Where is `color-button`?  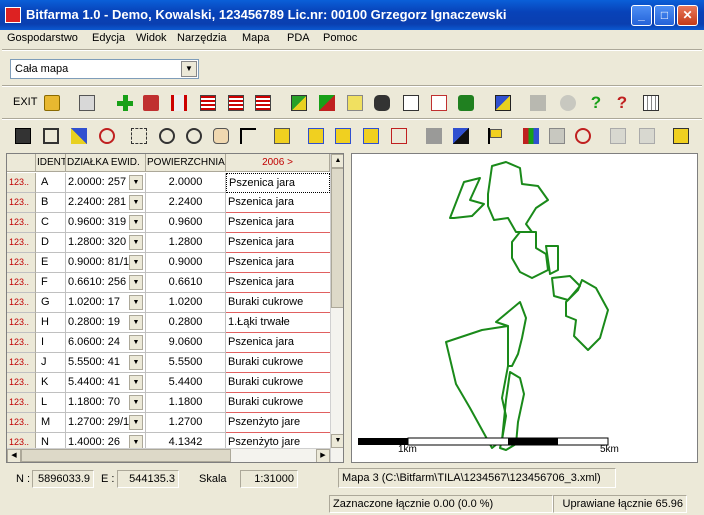 color-button is located at coordinates (531, 136).